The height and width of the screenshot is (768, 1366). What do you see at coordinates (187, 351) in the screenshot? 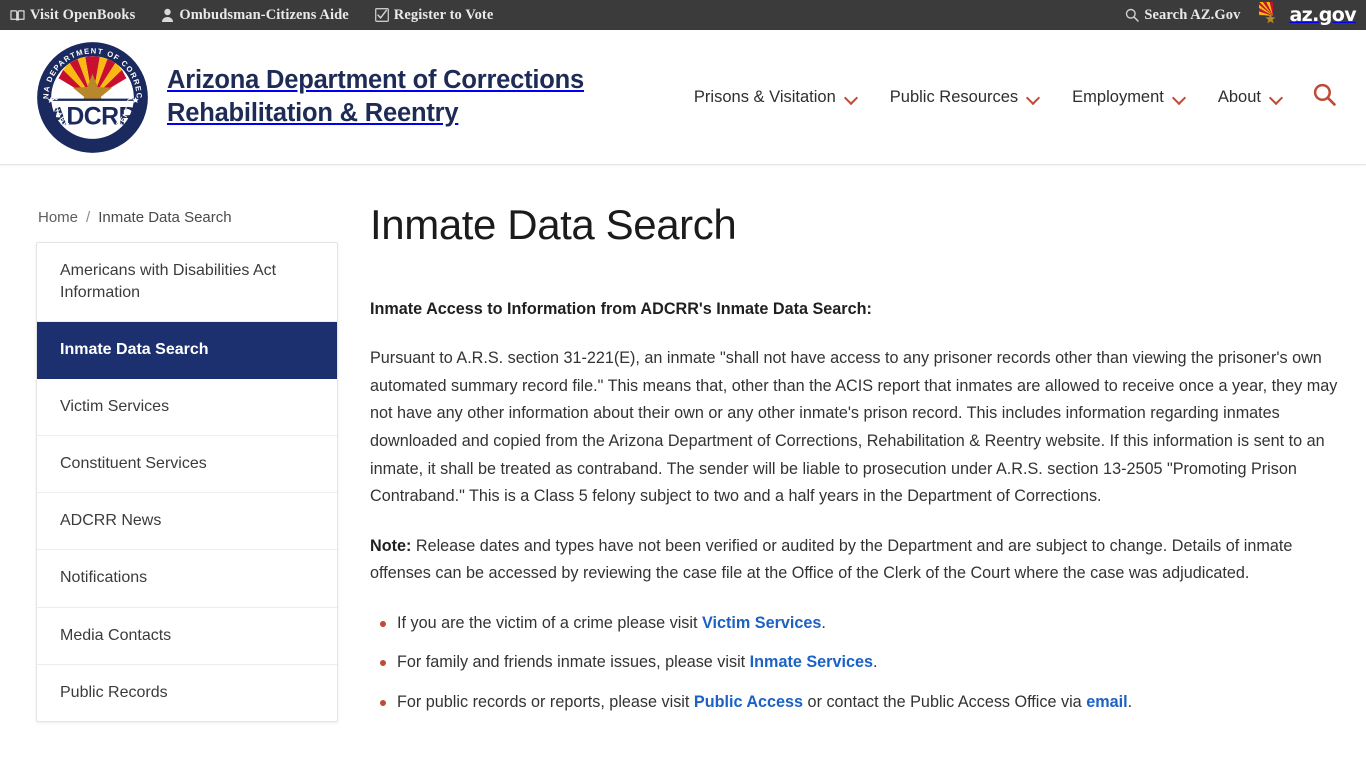
I see `sidebar-item-inmate-data-search: Inmate Data Search` at bounding box center [187, 351].